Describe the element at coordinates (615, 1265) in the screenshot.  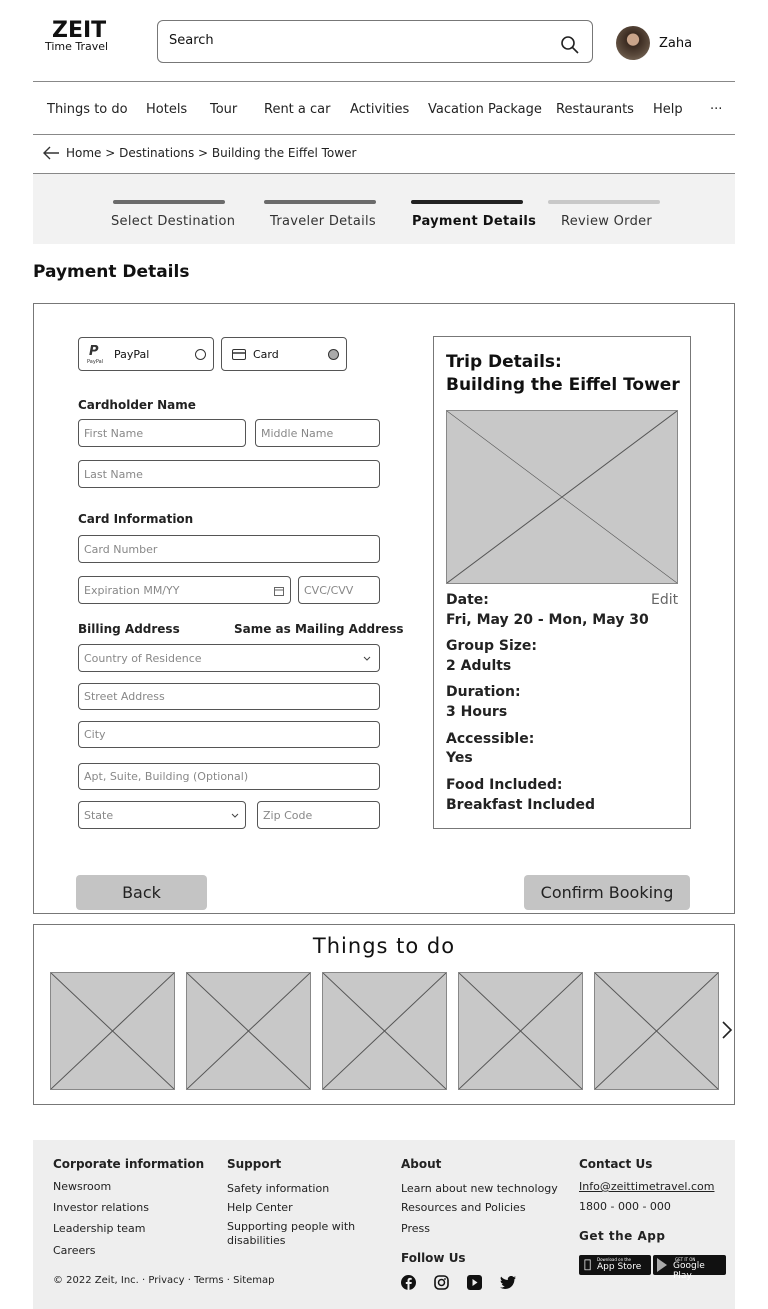
I see `app-store-badge:  Download on the App Store` at that location.